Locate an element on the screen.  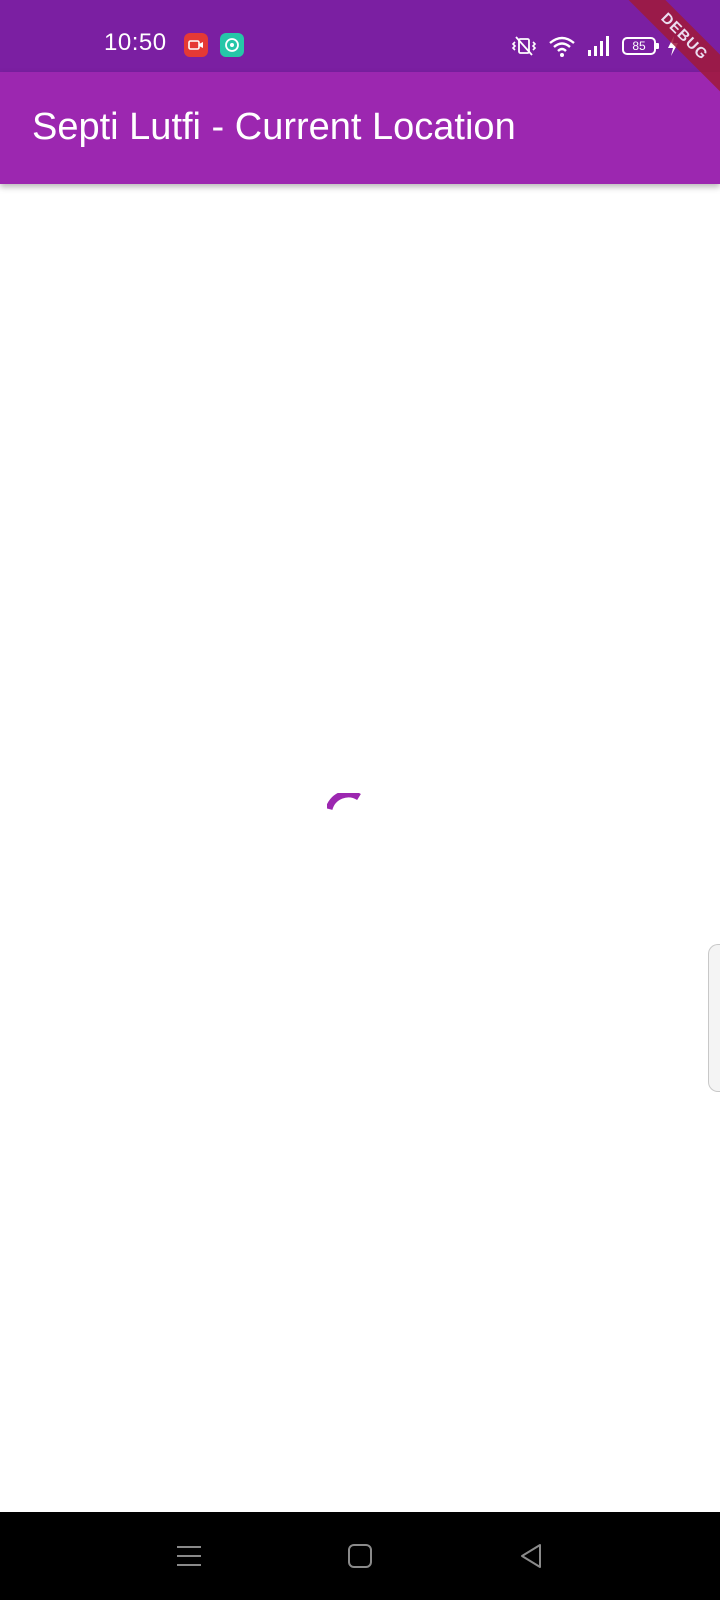
screen-record-icon is located at coordinates (196, 45).